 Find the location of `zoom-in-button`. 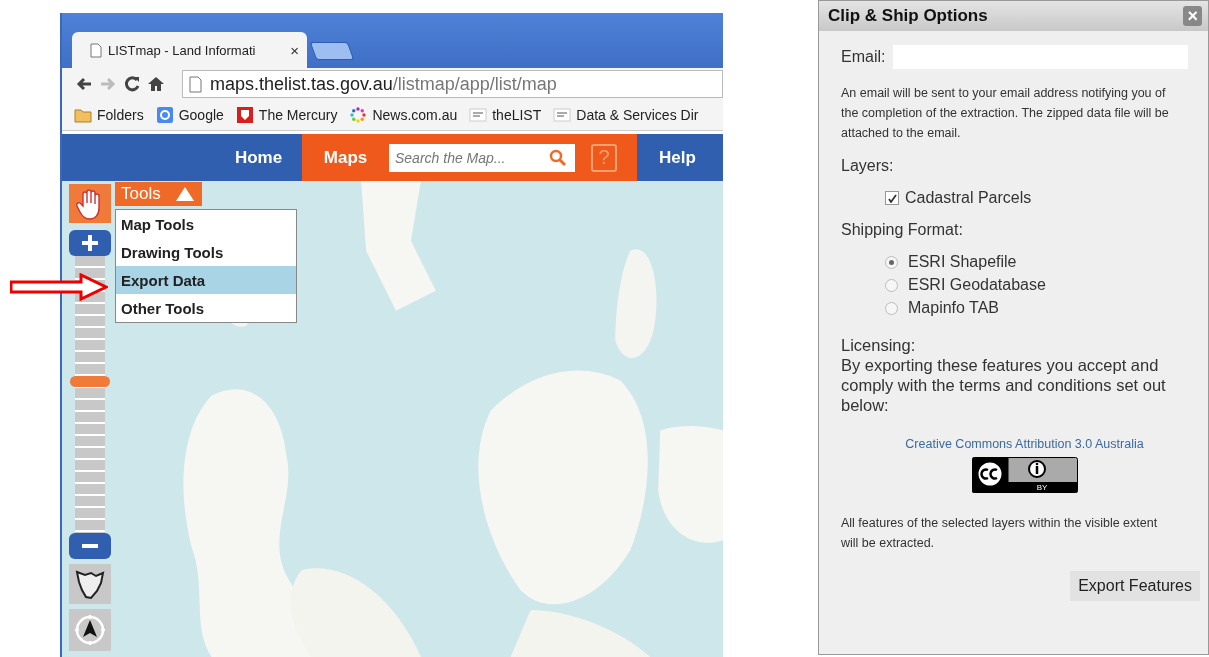

zoom-in-button is located at coordinates (90, 243).